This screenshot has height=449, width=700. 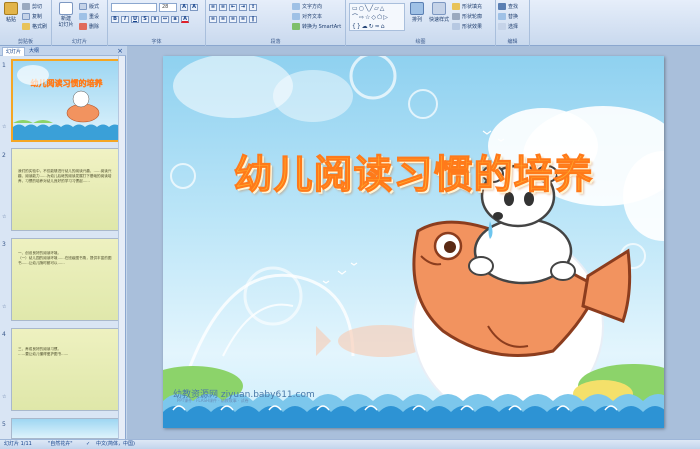 What do you see at coordinates (318, 6) in the screenshot?
I see `text-direction-button: 文字方向` at bounding box center [318, 6].